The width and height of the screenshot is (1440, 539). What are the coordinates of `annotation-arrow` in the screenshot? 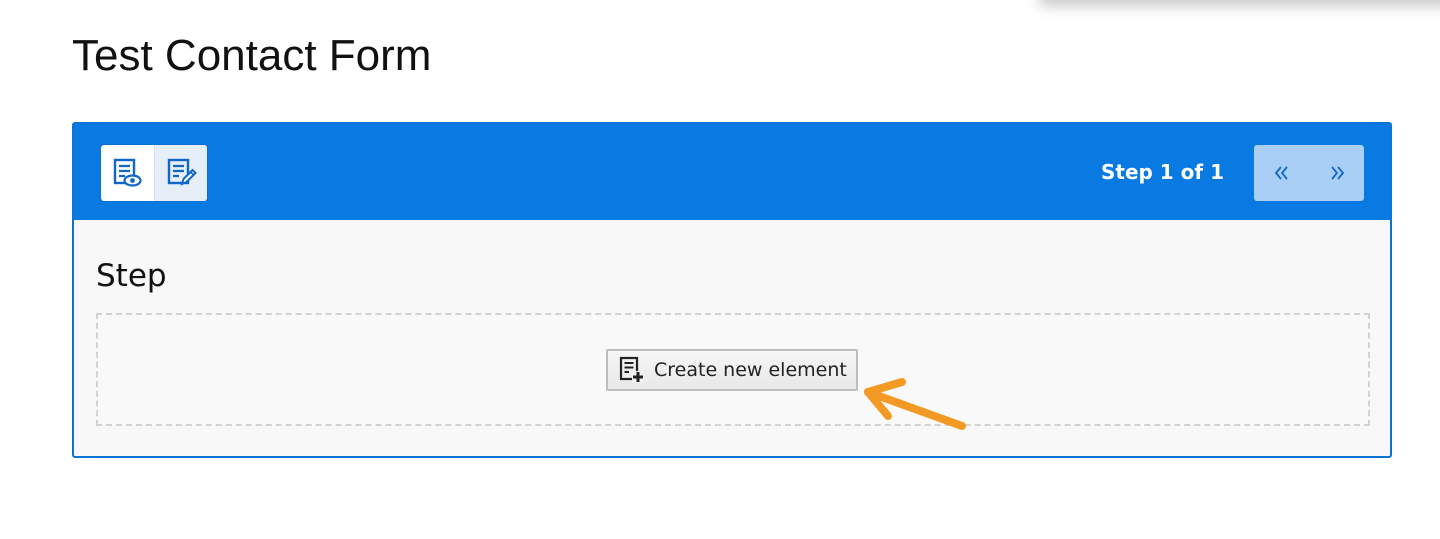 It's located at (915, 404).